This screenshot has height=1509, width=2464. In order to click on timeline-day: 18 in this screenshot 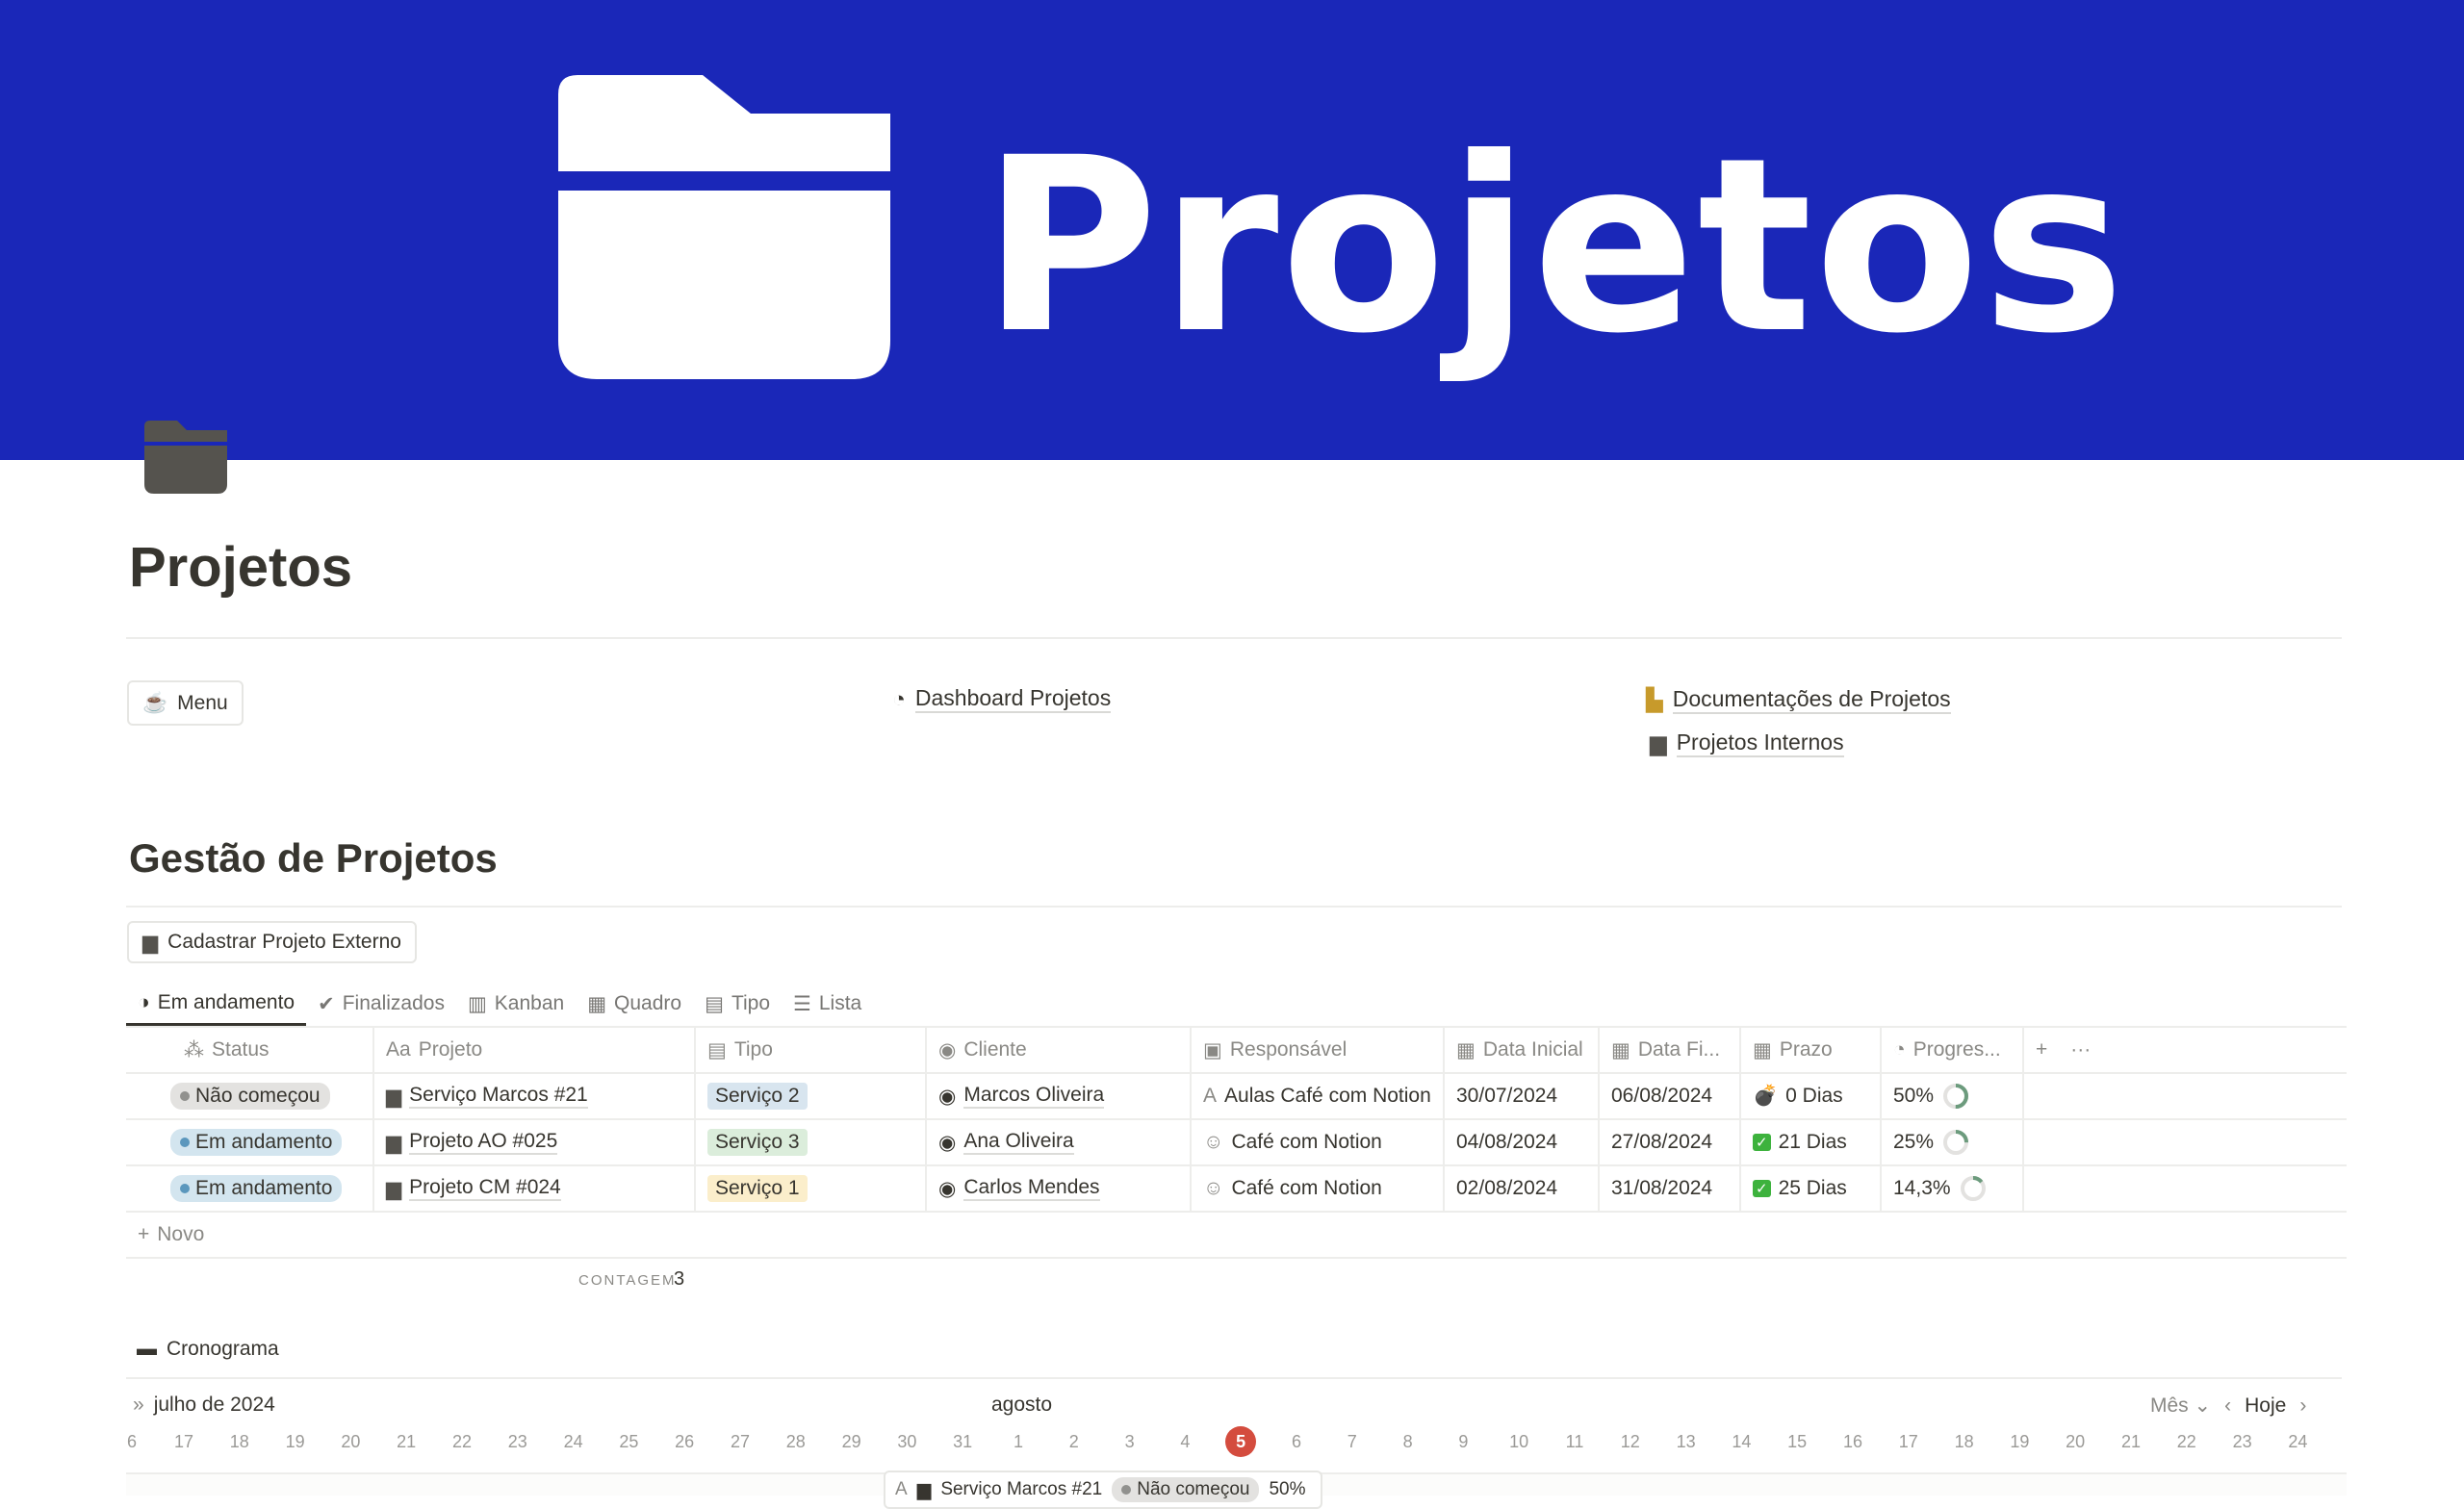, I will do `click(1964, 1442)`.